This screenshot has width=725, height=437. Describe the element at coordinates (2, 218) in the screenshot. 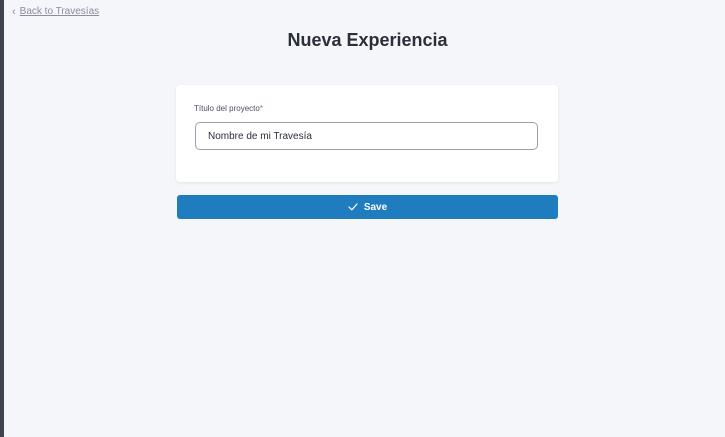

I see `left-edge-bar` at that location.